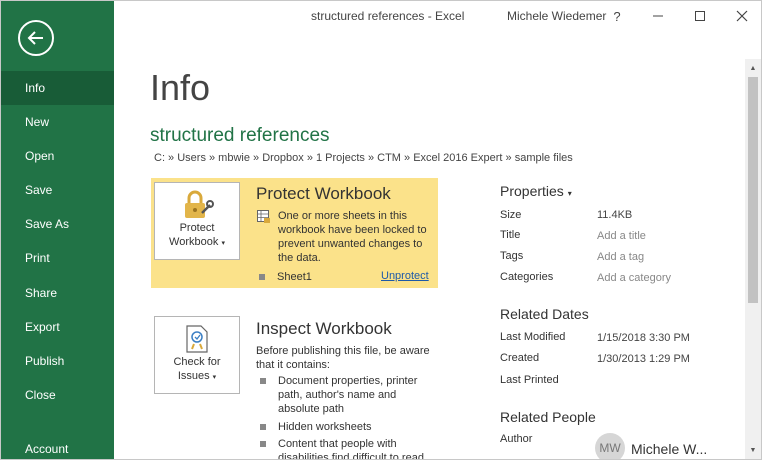  Describe the element at coordinates (615, 215) in the screenshot. I see `property-value-size: 11.4KB` at that location.